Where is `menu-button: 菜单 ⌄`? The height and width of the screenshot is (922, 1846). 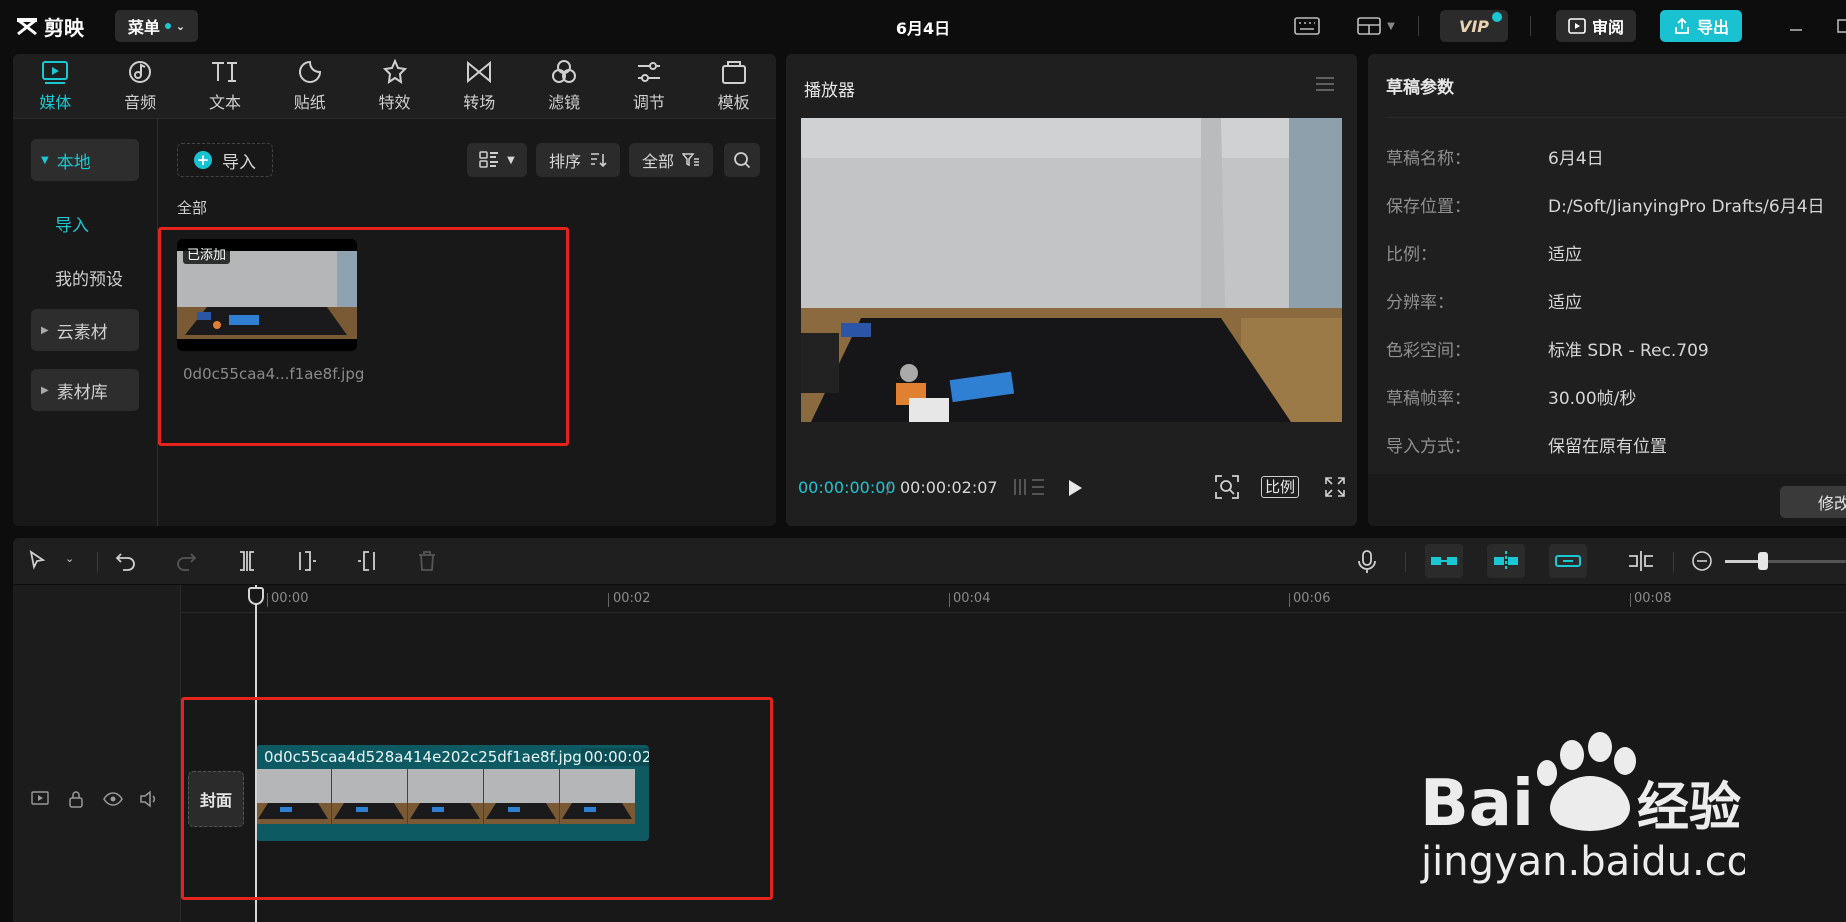
menu-button: 菜单 ⌄ is located at coordinates (156, 26).